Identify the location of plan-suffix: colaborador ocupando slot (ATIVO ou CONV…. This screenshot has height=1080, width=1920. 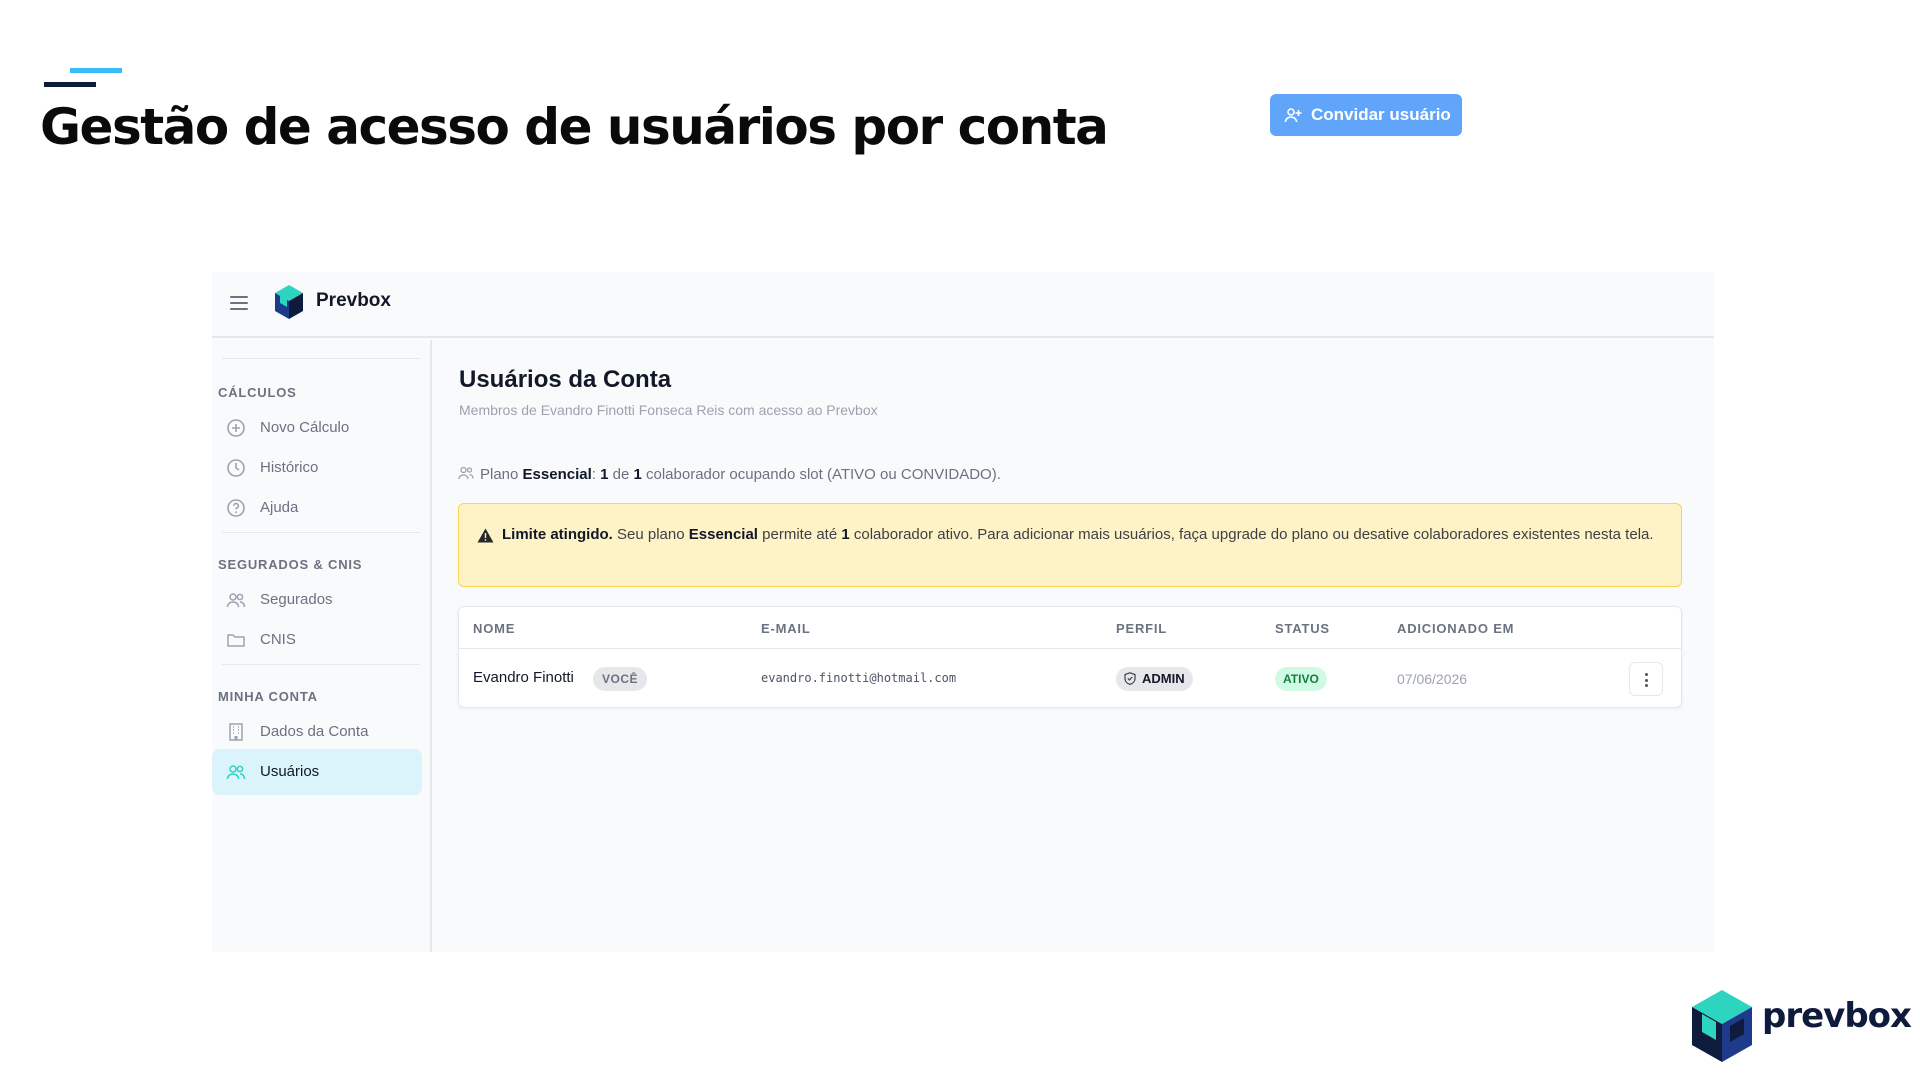
(823, 474).